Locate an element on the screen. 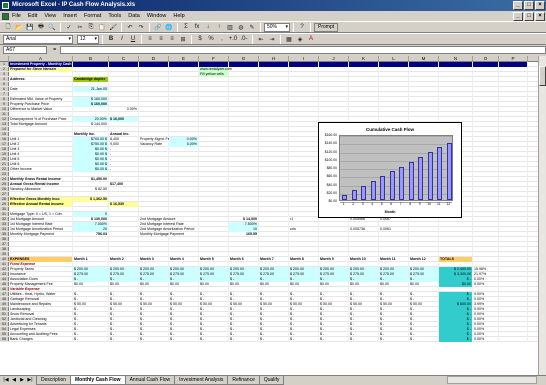  row-header: 30 is located at coordinates (4, 209).